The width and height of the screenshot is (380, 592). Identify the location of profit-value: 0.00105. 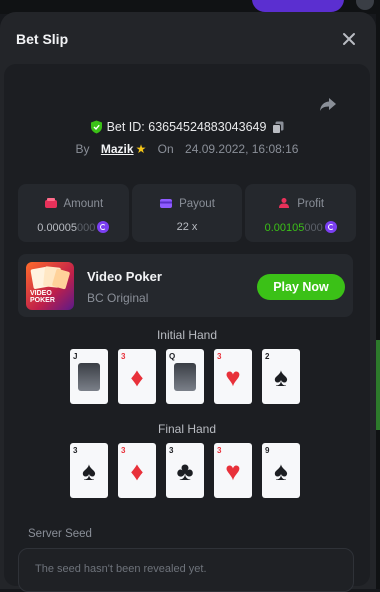
(284, 228).